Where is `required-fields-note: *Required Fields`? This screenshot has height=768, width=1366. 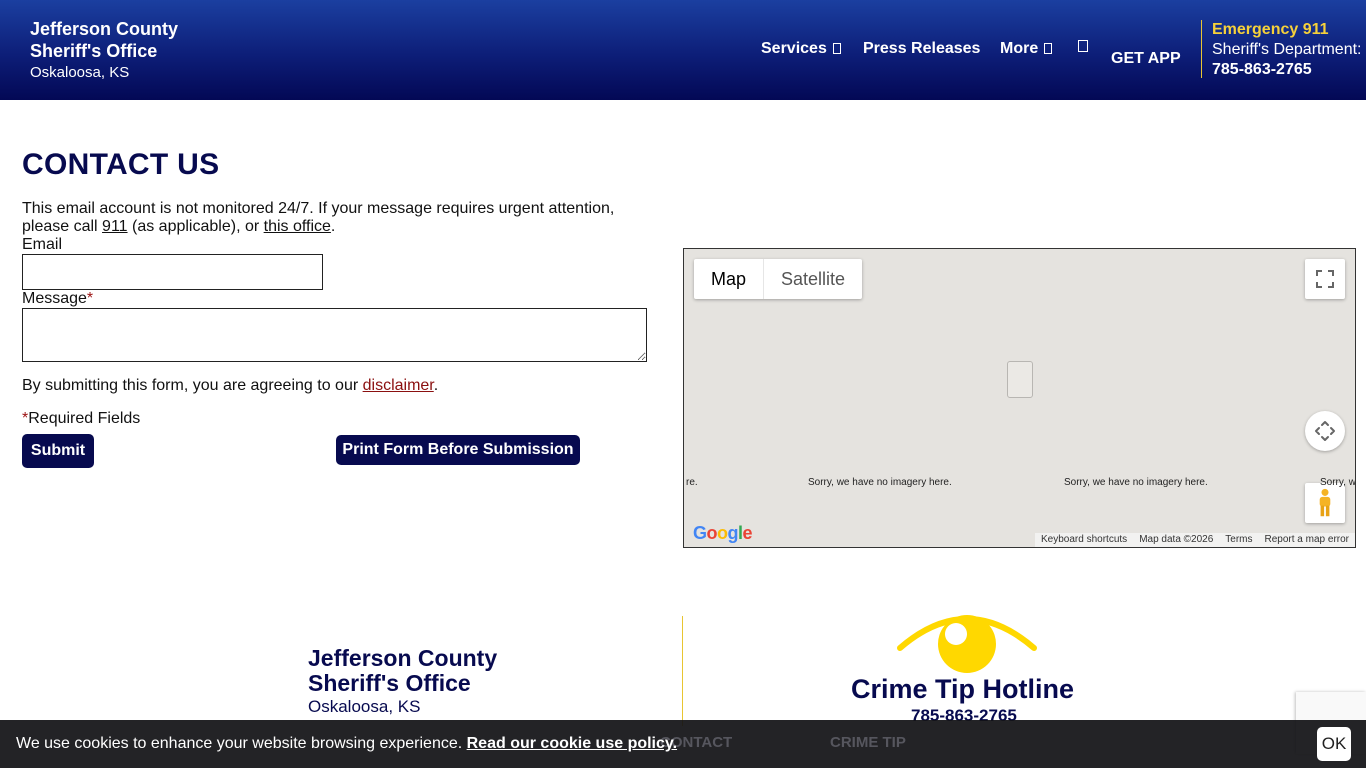 required-fields-note: *Required Fields is located at coordinates (81, 419).